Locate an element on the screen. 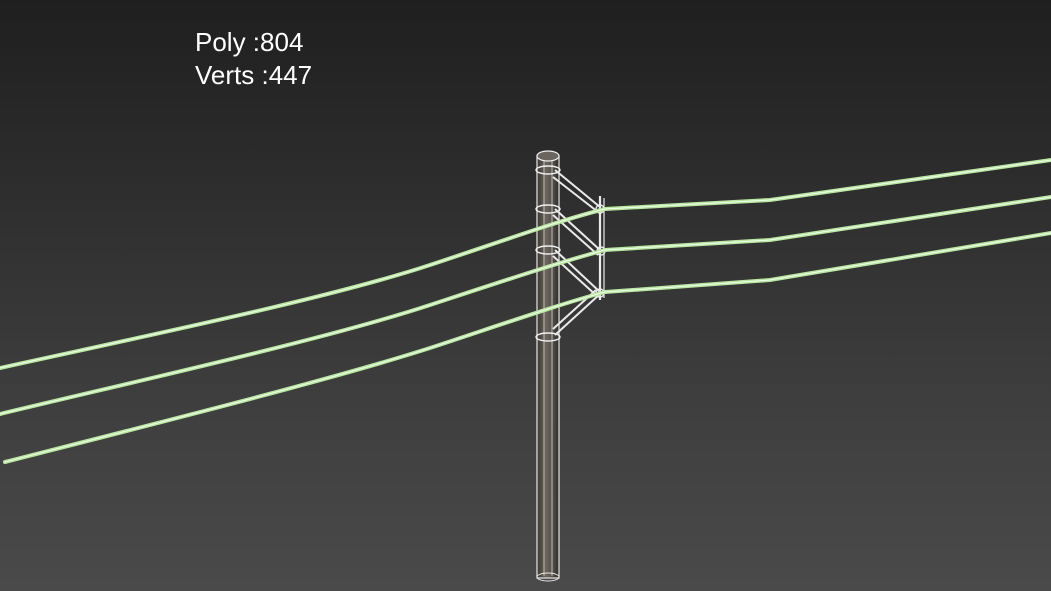 This screenshot has width=1051, height=591. utility-pole is located at coordinates (548, 366).